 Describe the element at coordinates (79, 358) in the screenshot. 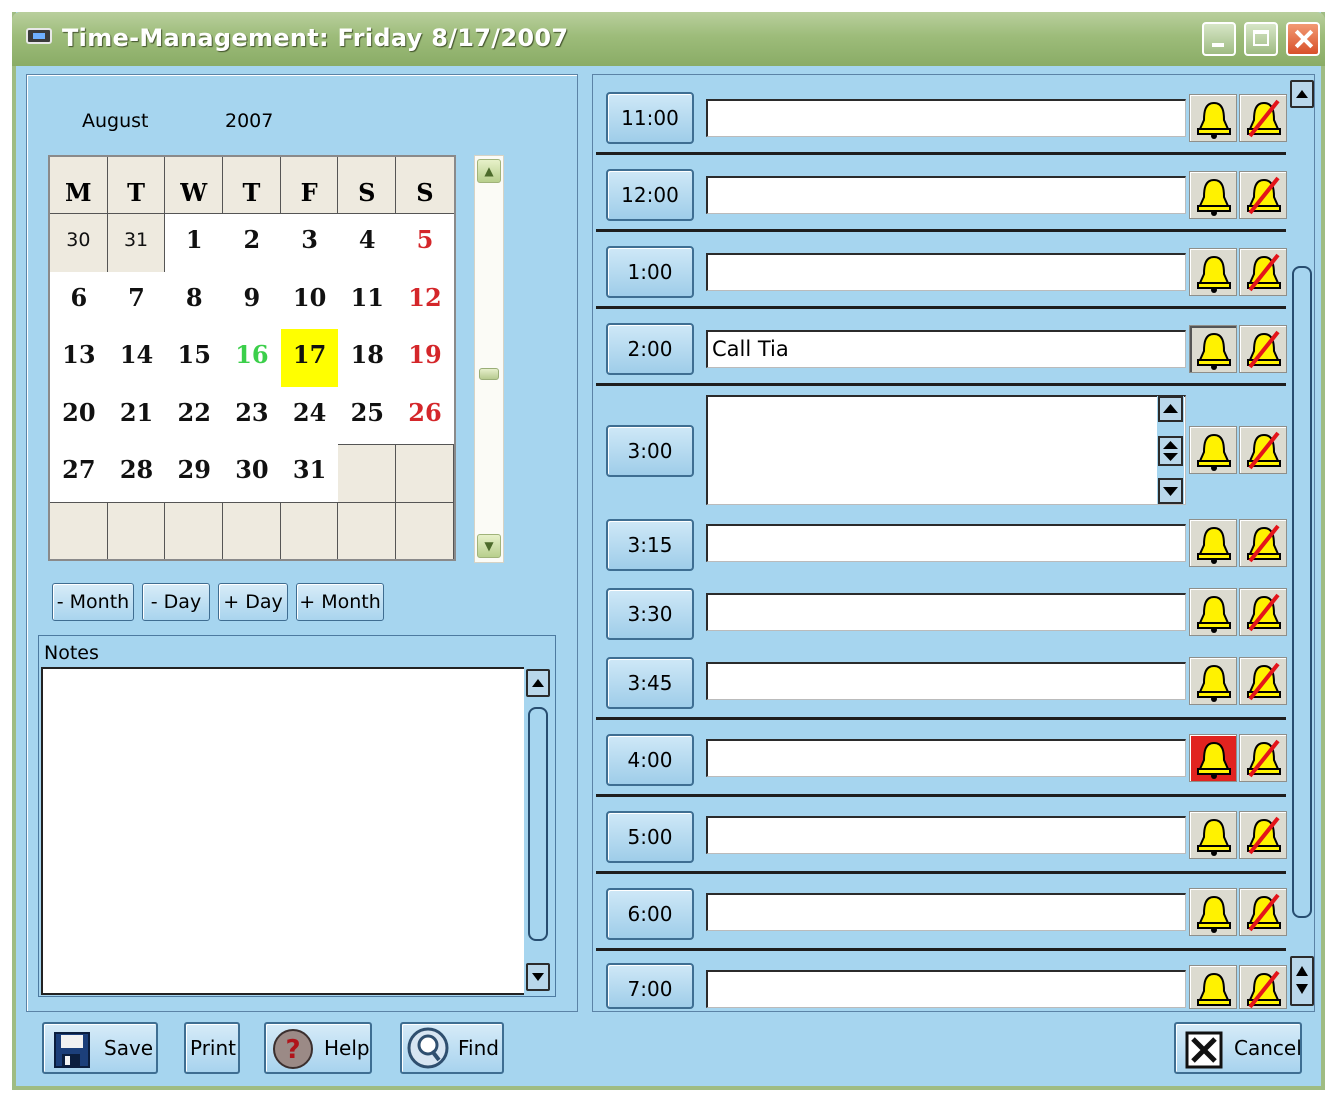

I see `calendar-day: 13` at that location.